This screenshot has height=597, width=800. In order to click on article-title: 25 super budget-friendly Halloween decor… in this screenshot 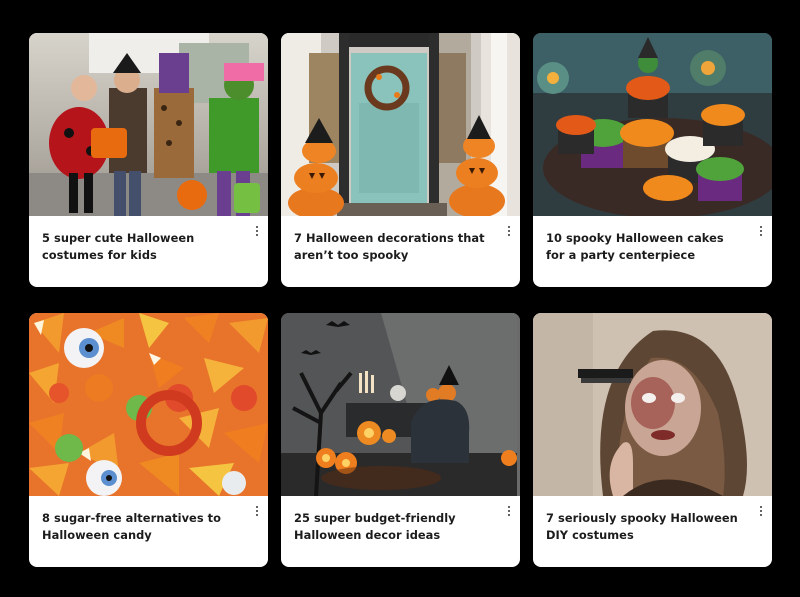, I will do `click(392, 527)`.